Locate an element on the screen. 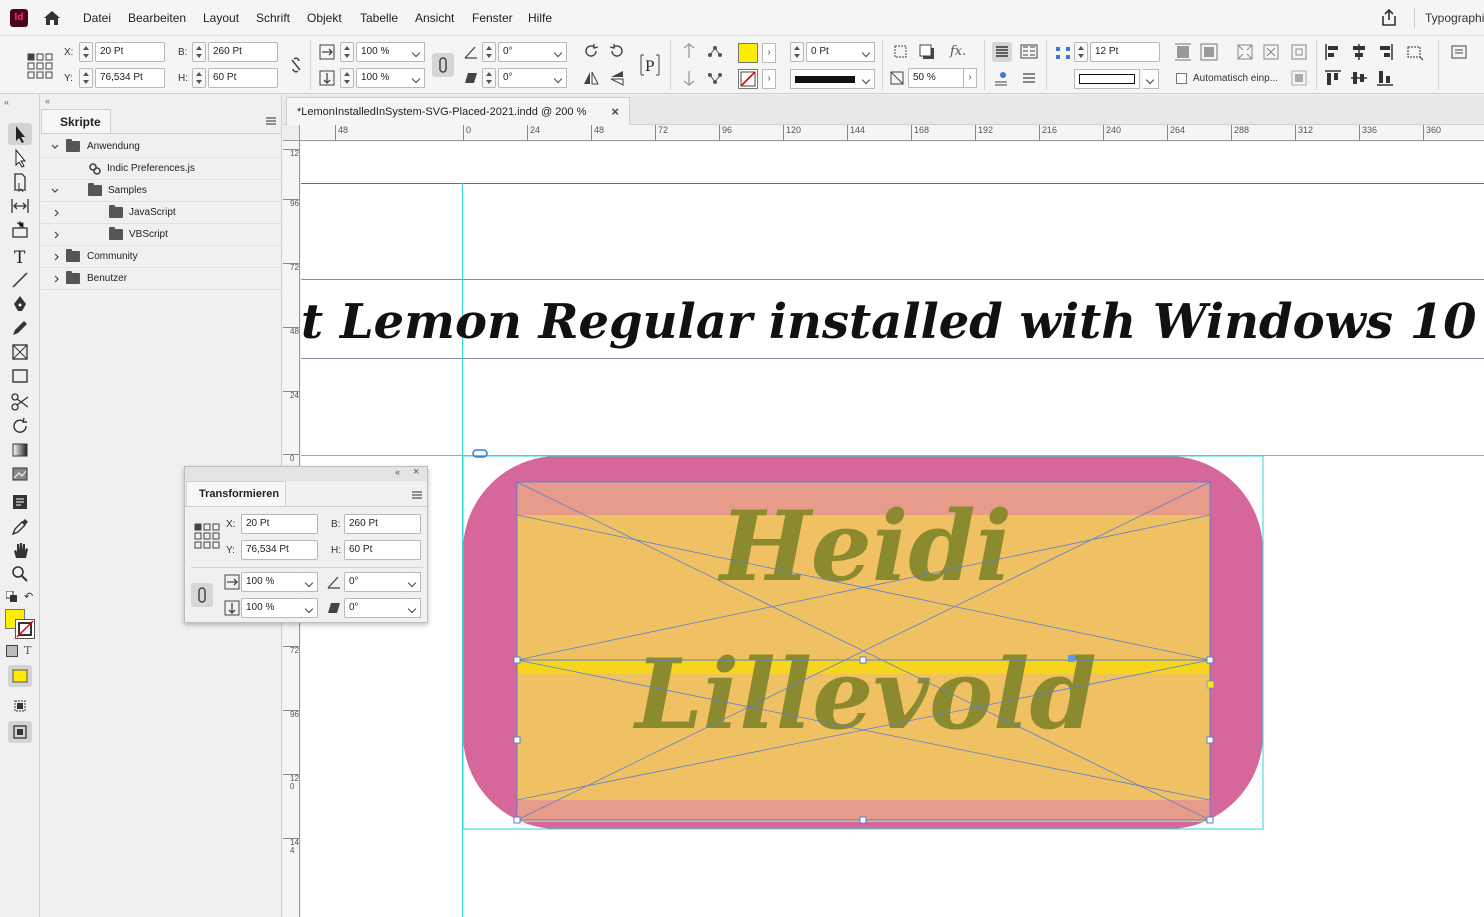 The width and height of the screenshot is (1484, 917). tp-scale-y-dropdown is located at coordinates (310, 608).